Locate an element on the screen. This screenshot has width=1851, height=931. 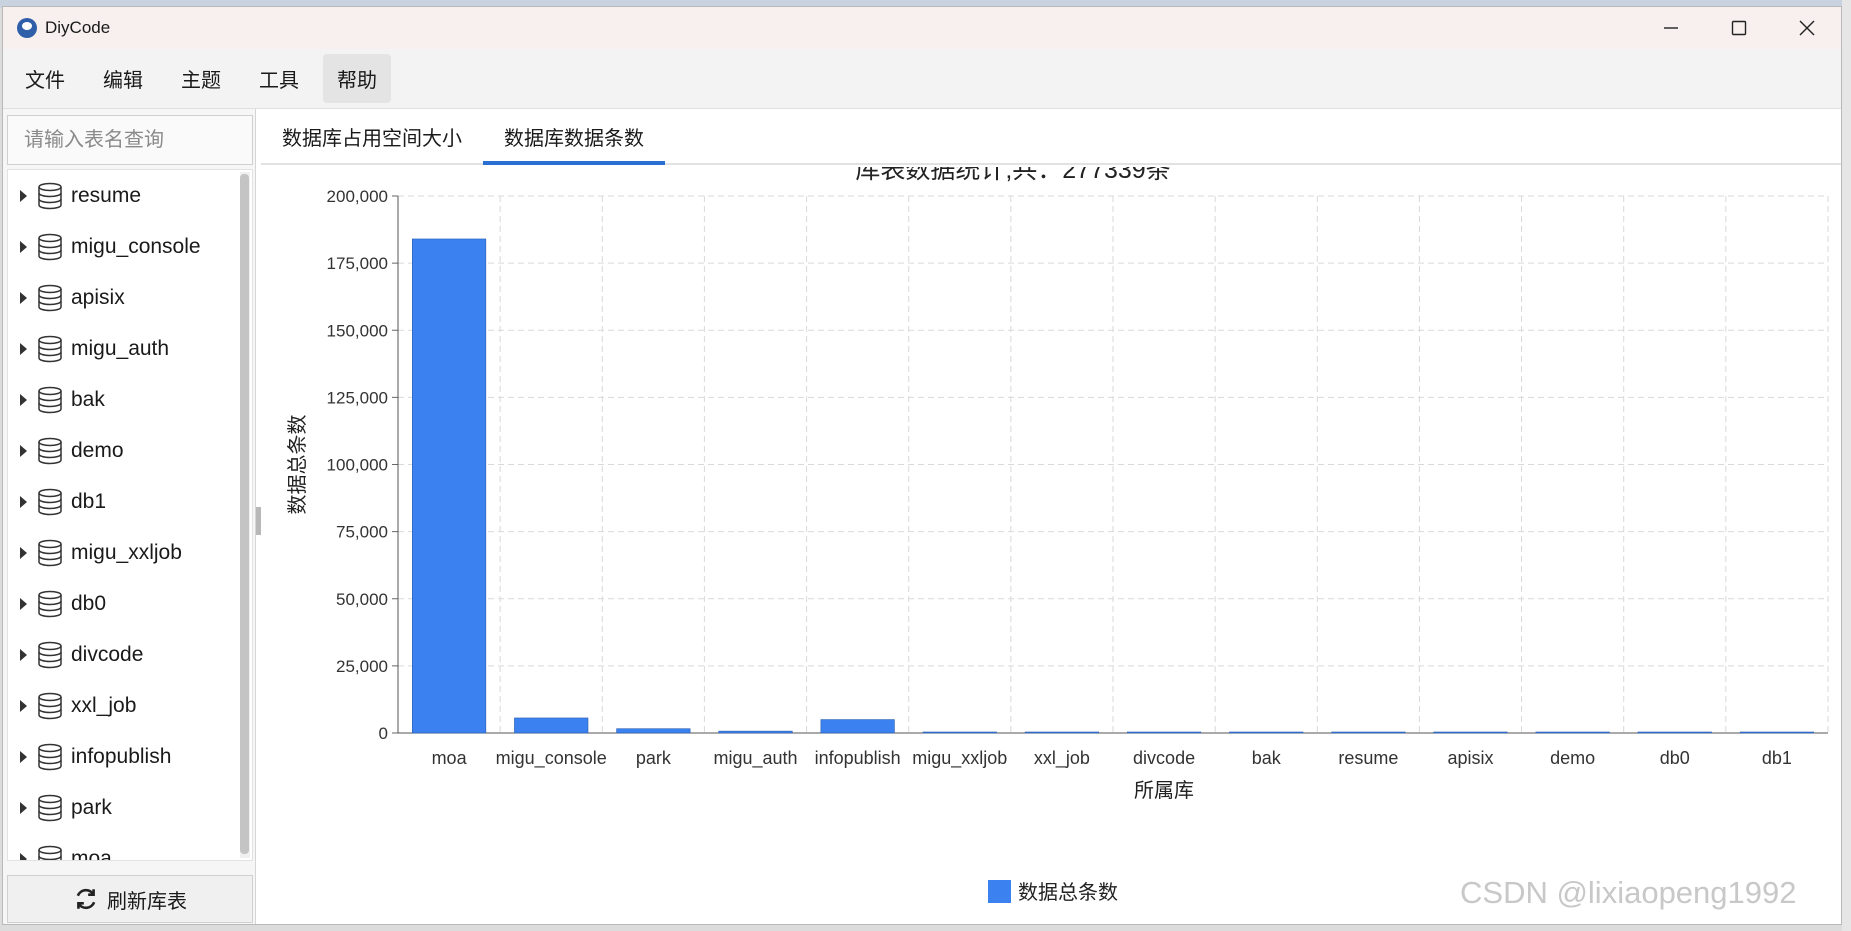
y-tick-label: 175,000 is located at coordinates (357, 263).